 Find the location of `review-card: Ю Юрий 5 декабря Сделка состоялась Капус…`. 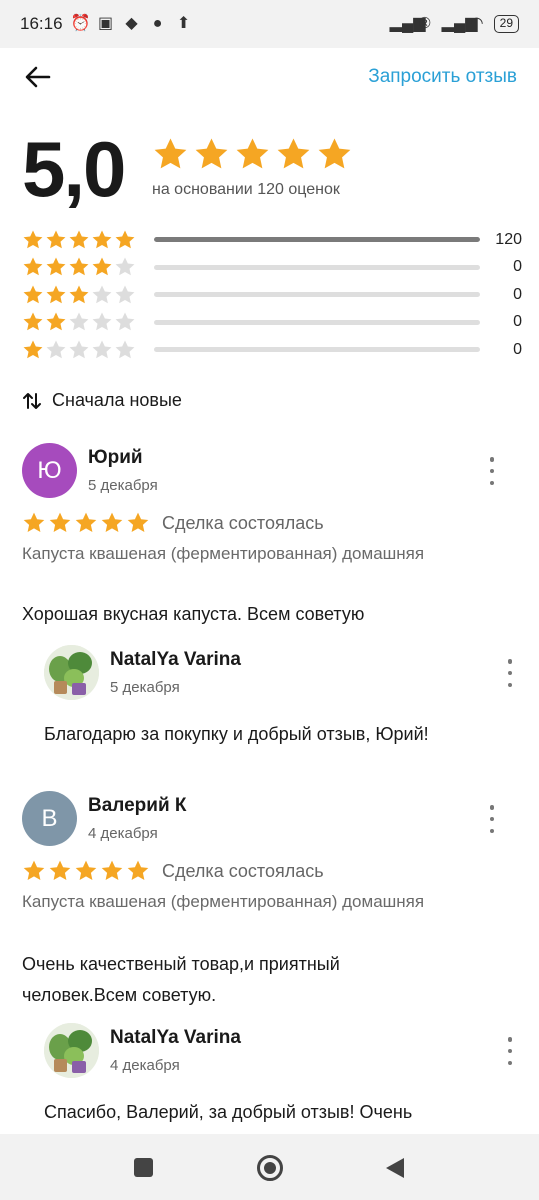

review-card: Ю Юрий 5 декабря Сделка состоялась Капус… is located at coordinates (270, 538).